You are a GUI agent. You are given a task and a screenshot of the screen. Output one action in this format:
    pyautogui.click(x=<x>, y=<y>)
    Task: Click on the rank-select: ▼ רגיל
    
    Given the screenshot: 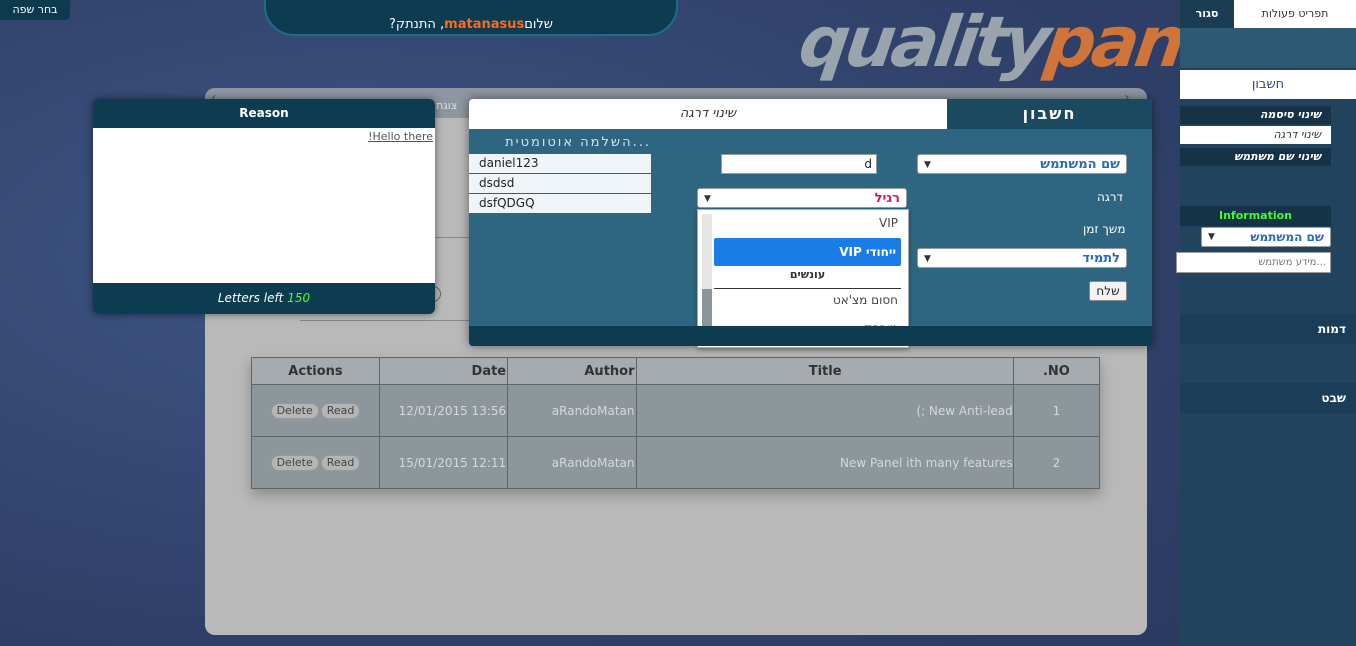 What is the action you would take?
    pyautogui.click(x=802, y=198)
    